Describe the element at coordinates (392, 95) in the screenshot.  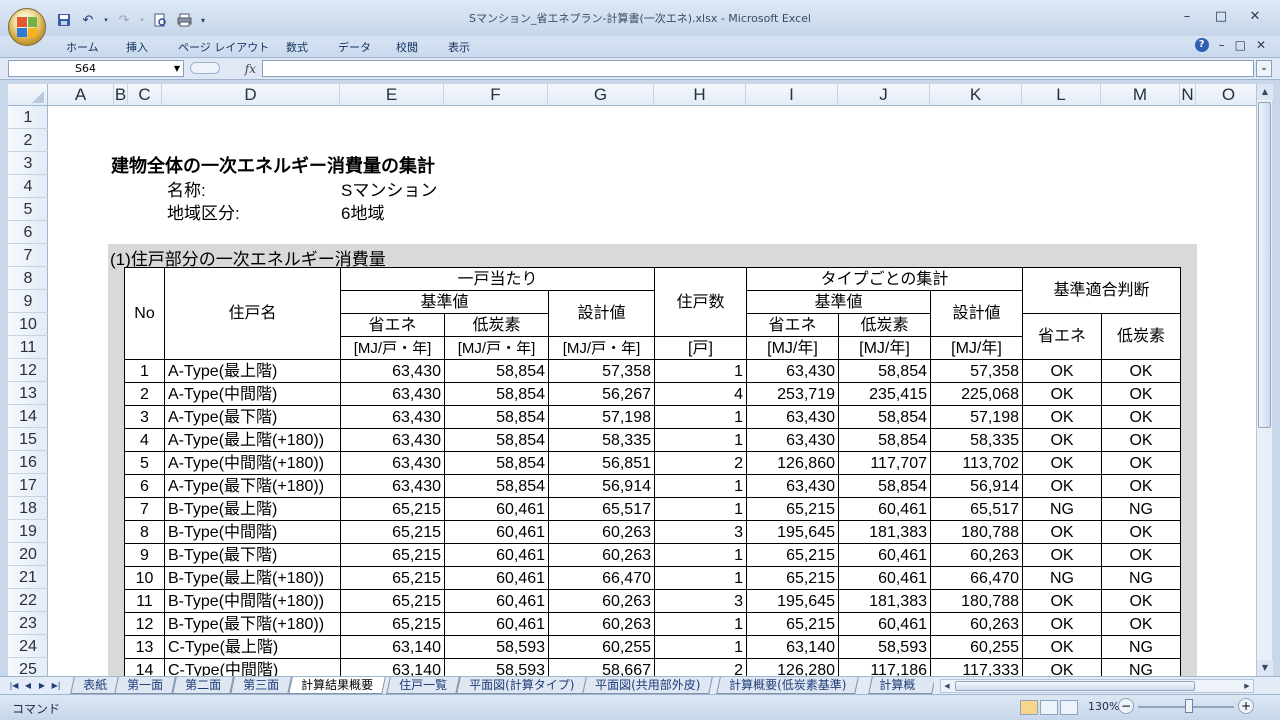
I see `column-header-e: E` at that location.